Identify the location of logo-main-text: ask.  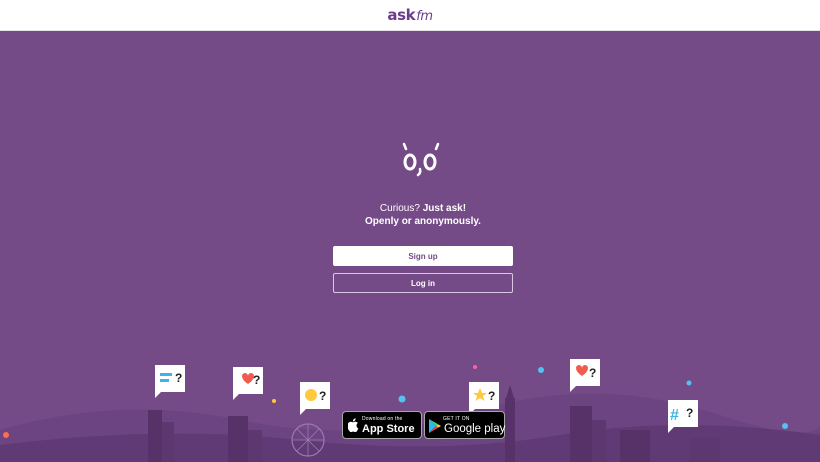
(401, 15).